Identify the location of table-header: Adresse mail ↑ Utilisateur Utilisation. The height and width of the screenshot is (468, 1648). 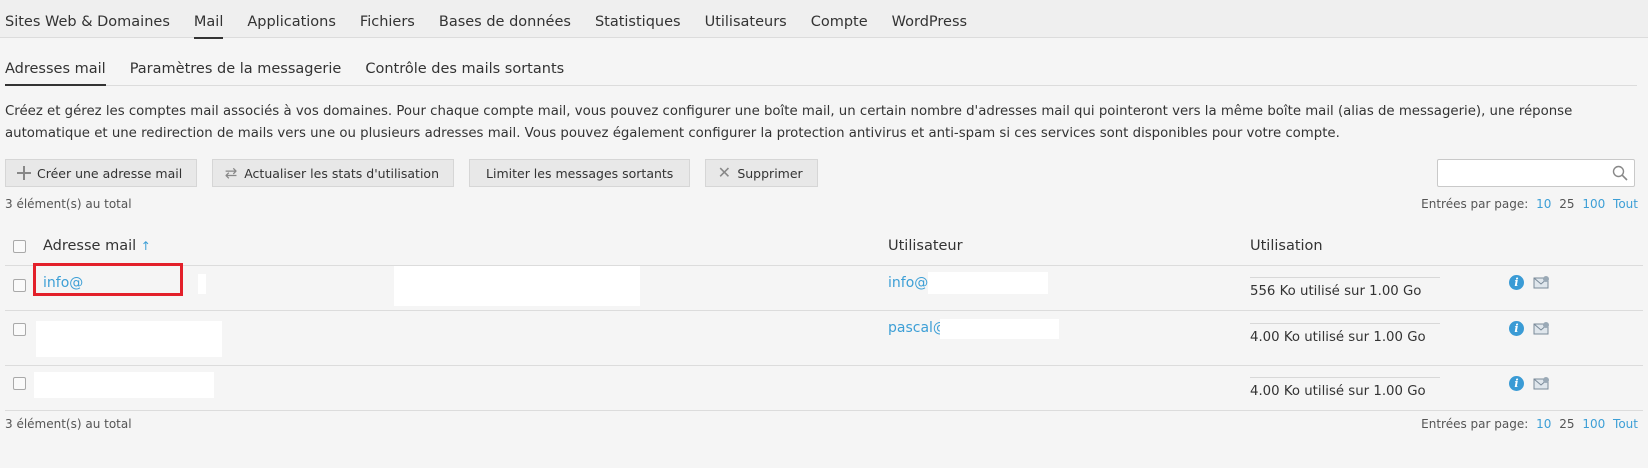
(824, 247).